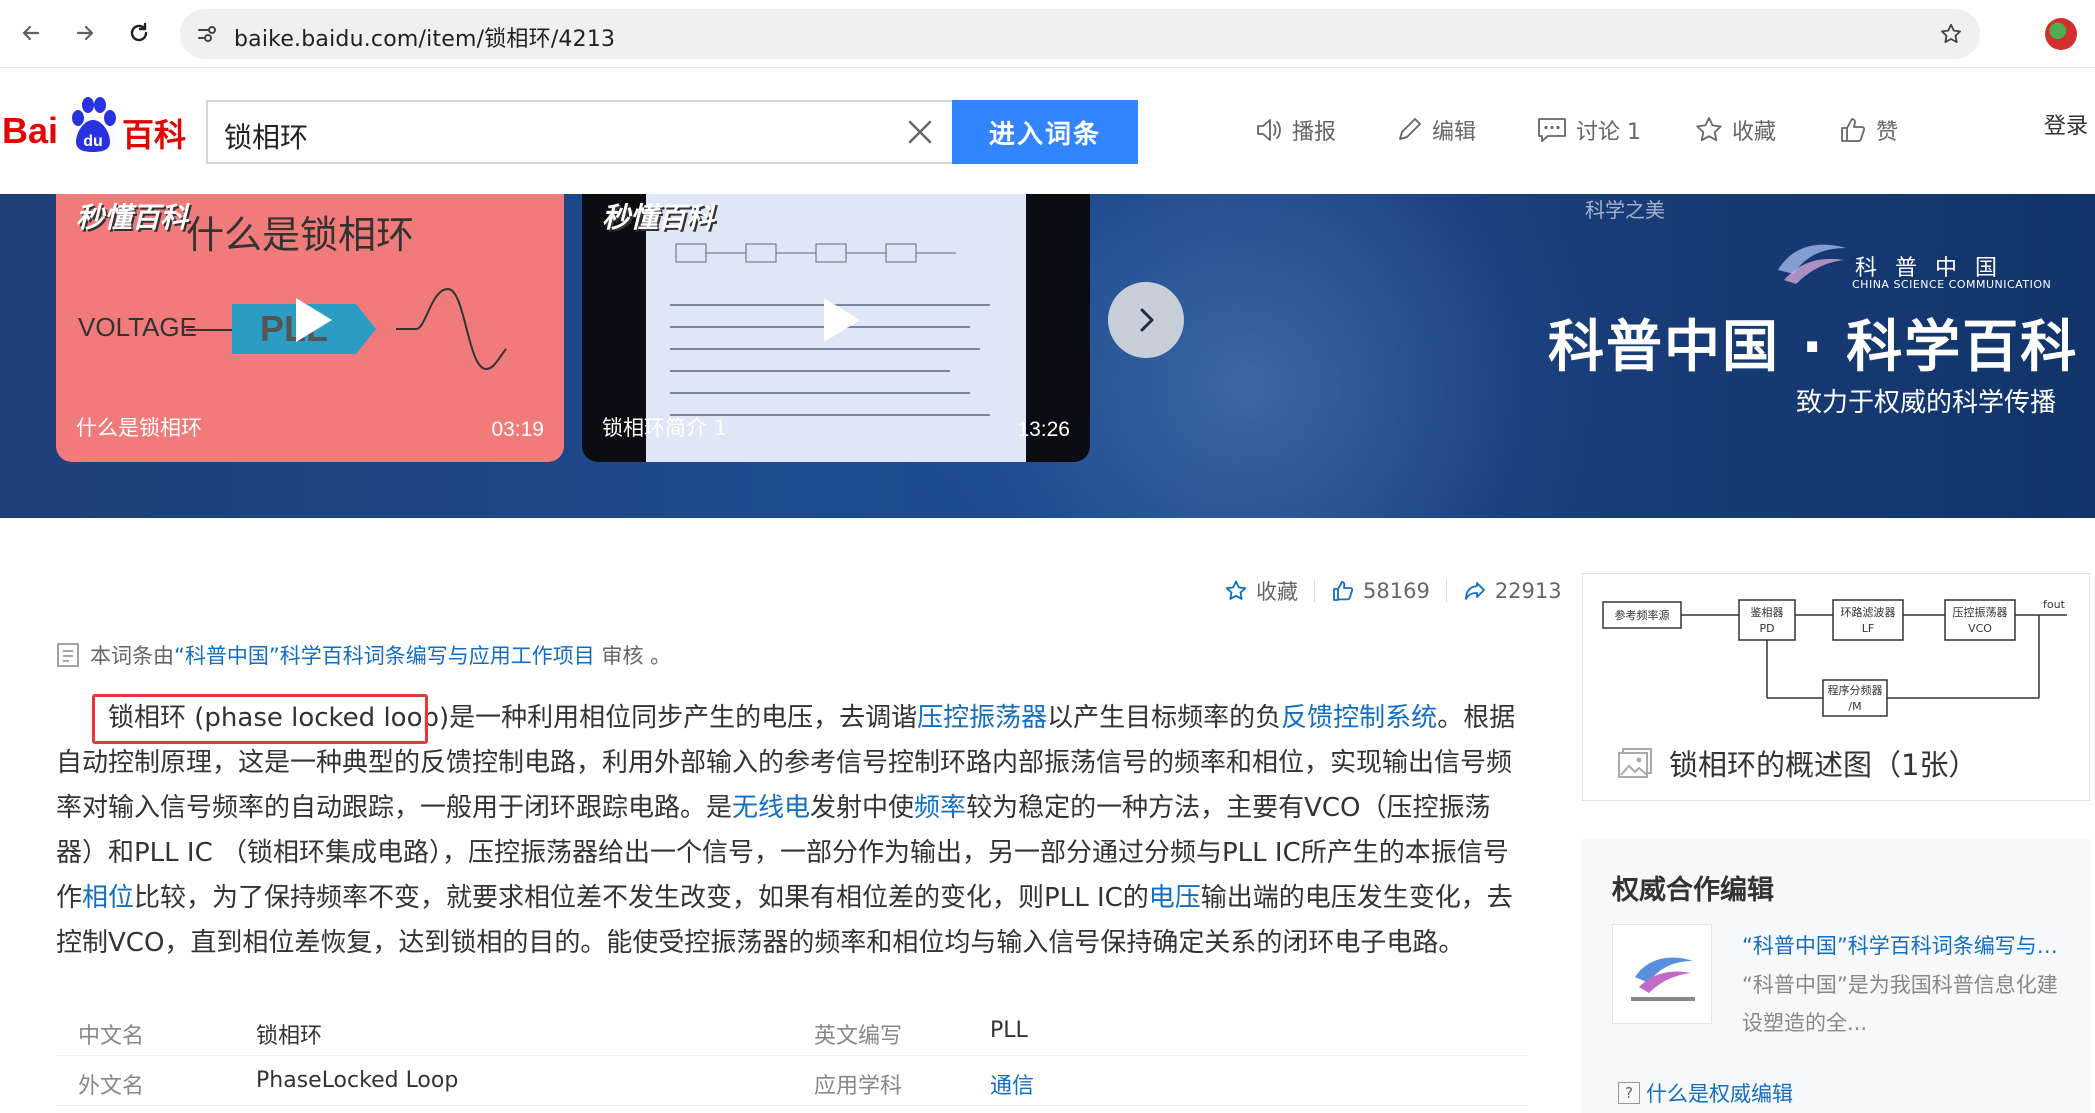 Image resolution: width=2095 pixels, height=1113 pixels. I want to click on back-button, so click(31, 33).